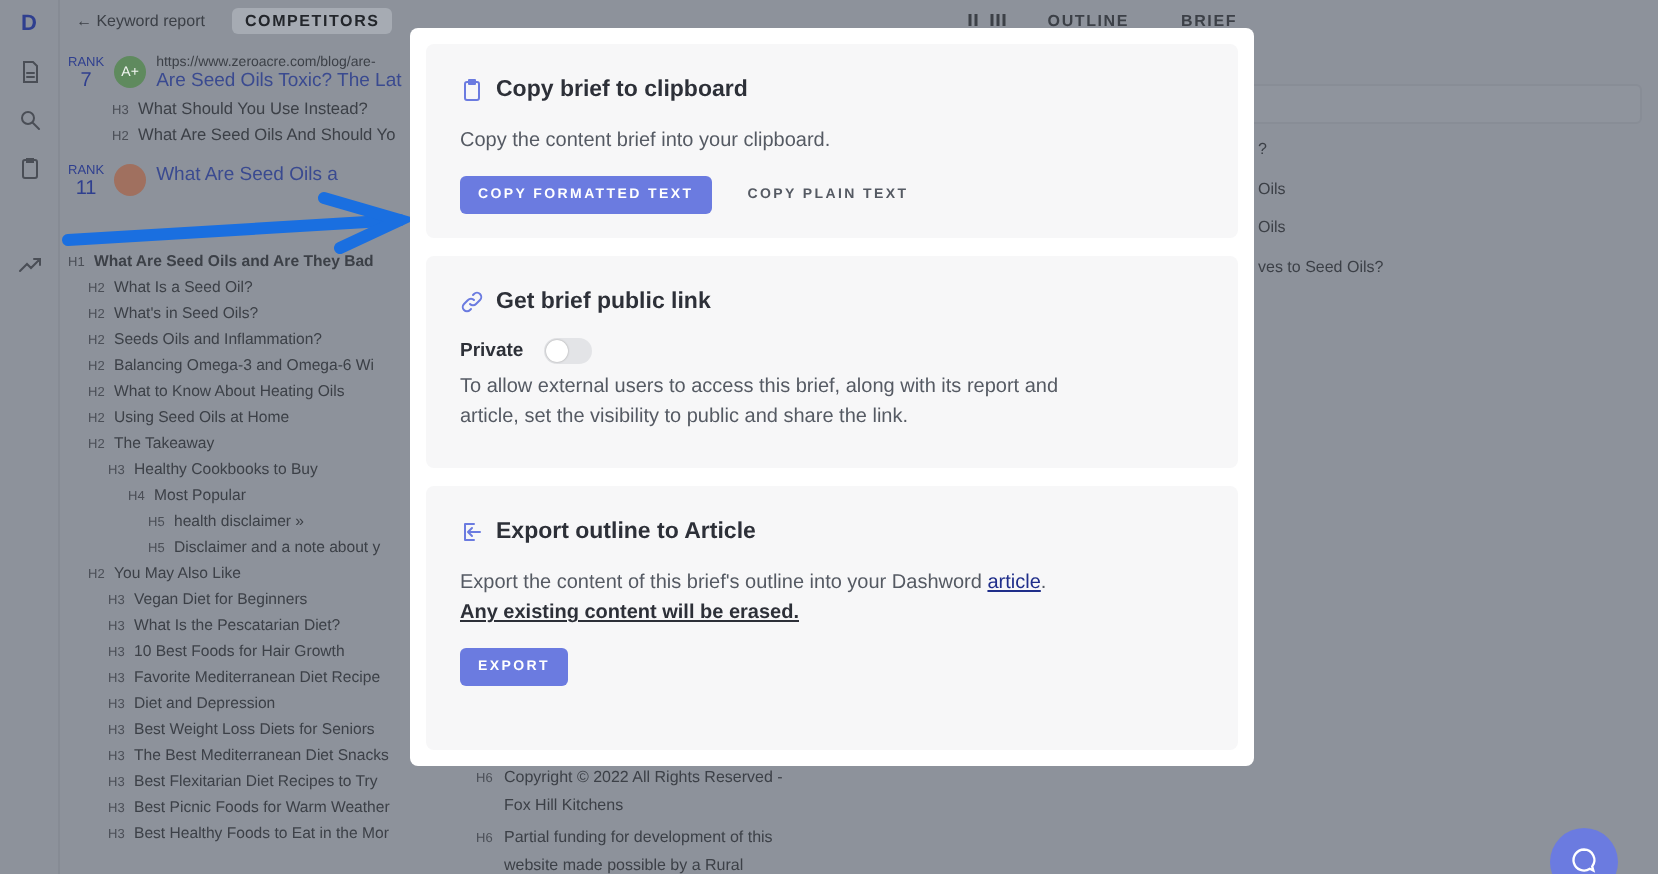  Describe the element at coordinates (253, 109) in the screenshot. I see `competitor-heading: What Should You Use Instead?` at that location.